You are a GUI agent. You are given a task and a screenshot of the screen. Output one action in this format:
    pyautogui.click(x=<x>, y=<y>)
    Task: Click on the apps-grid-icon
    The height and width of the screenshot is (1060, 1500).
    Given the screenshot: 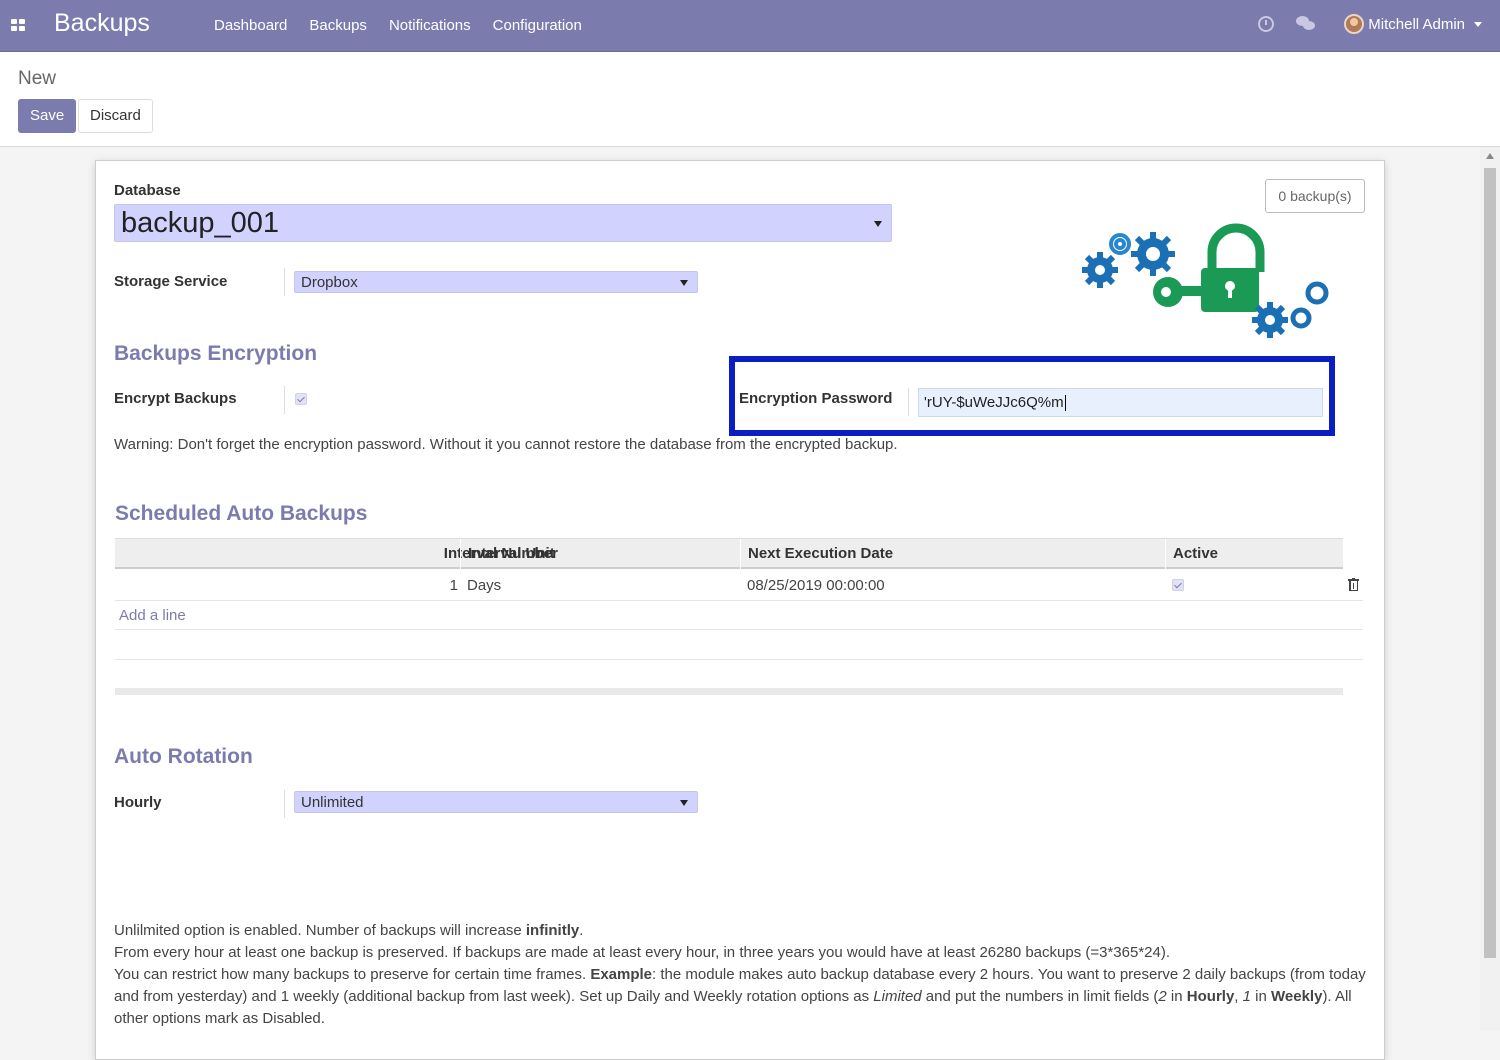 What is the action you would take?
    pyautogui.click(x=18, y=25)
    